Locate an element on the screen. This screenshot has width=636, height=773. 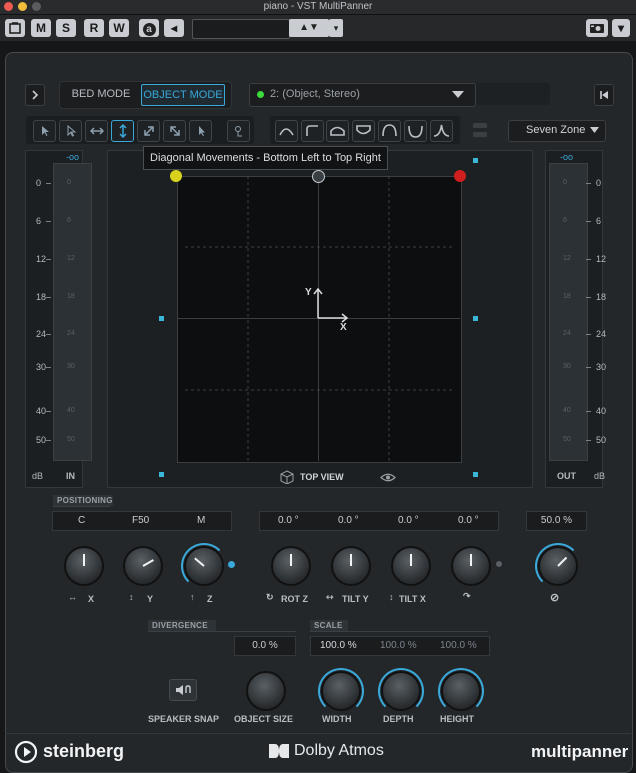
dolby-logo-icon is located at coordinates (279, 751).